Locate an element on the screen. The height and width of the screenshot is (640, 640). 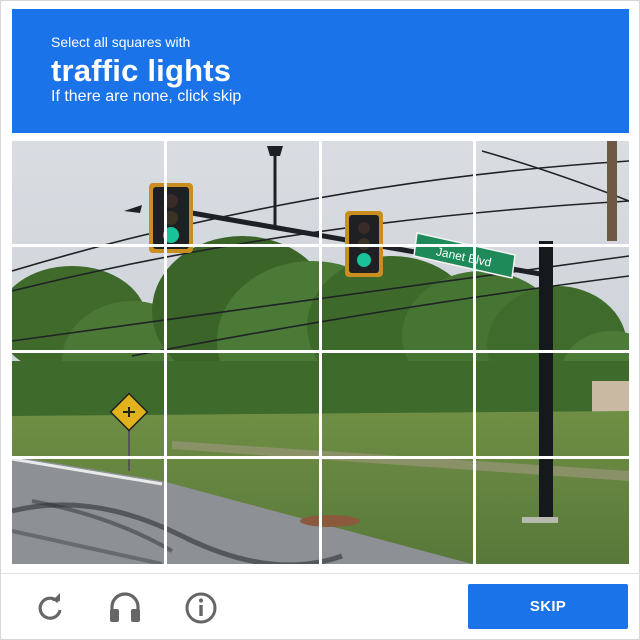
audio-challenge-button is located at coordinates (125, 608).